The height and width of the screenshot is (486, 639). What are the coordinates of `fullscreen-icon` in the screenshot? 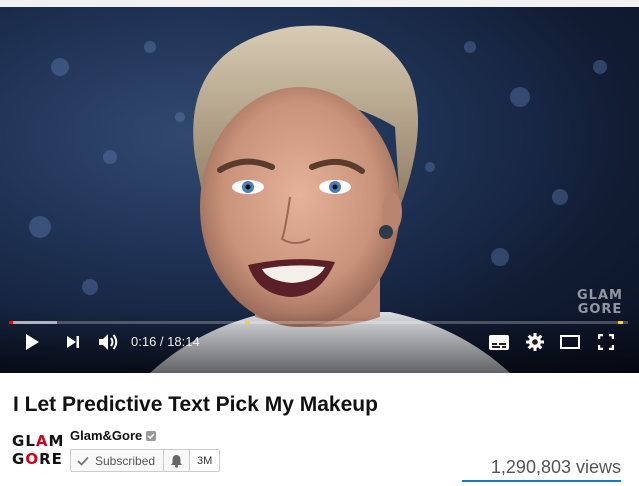 It's located at (606, 342).